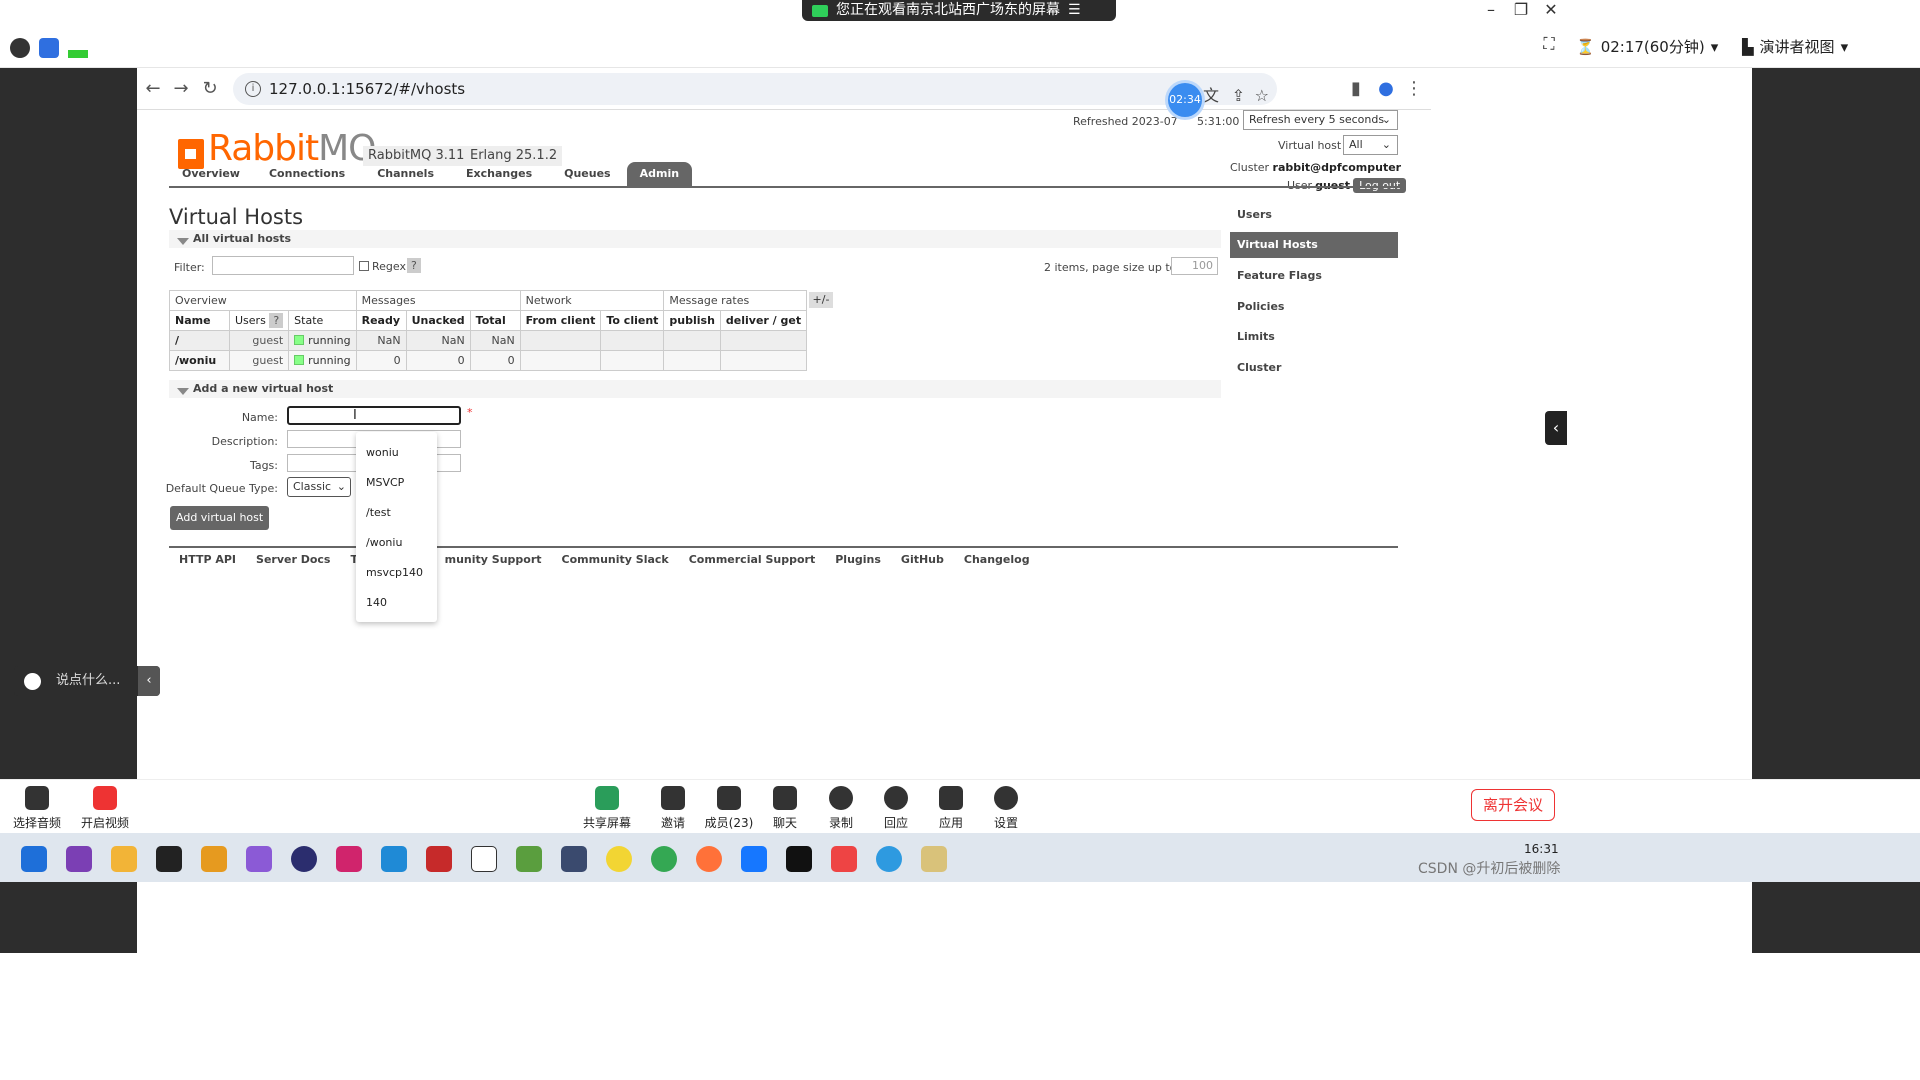  I want to click on col-from-client: From client, so click(560, 320).